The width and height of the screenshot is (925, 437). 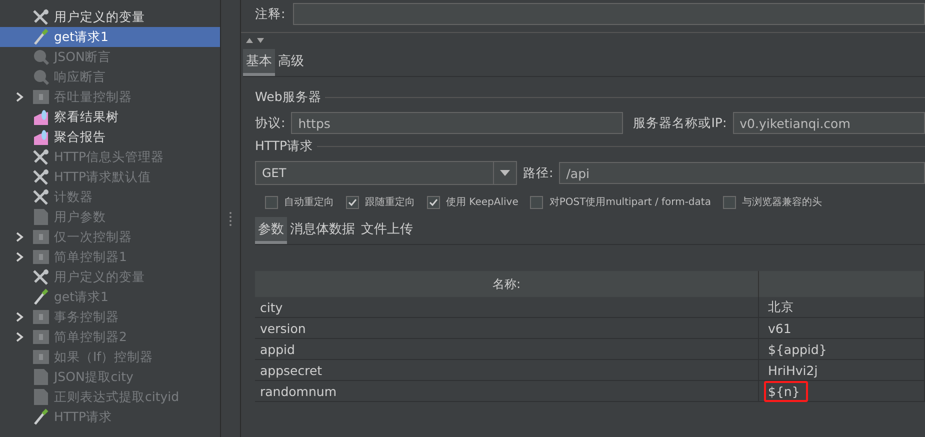 I want to click on tree-label: 计数器, so click(x=73, y=197).